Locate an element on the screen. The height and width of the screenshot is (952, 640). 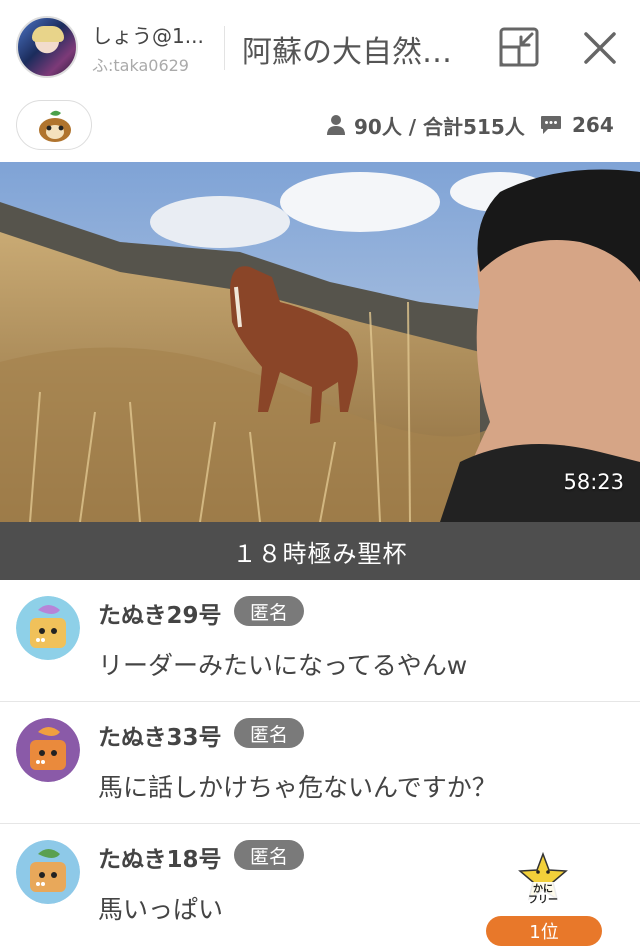
listener-count-text: 90人 / 合計515人 is located at coordinates (439, 126).